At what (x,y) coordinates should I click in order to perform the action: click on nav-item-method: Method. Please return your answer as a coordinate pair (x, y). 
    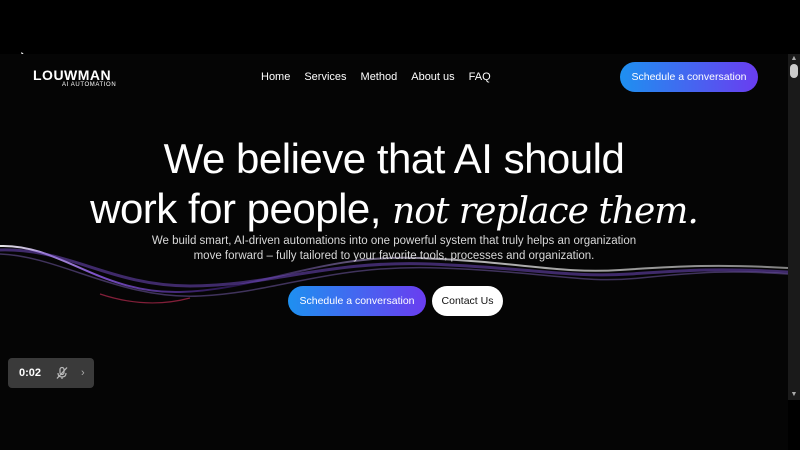
    Looking at the image, I should click on (379, 77).